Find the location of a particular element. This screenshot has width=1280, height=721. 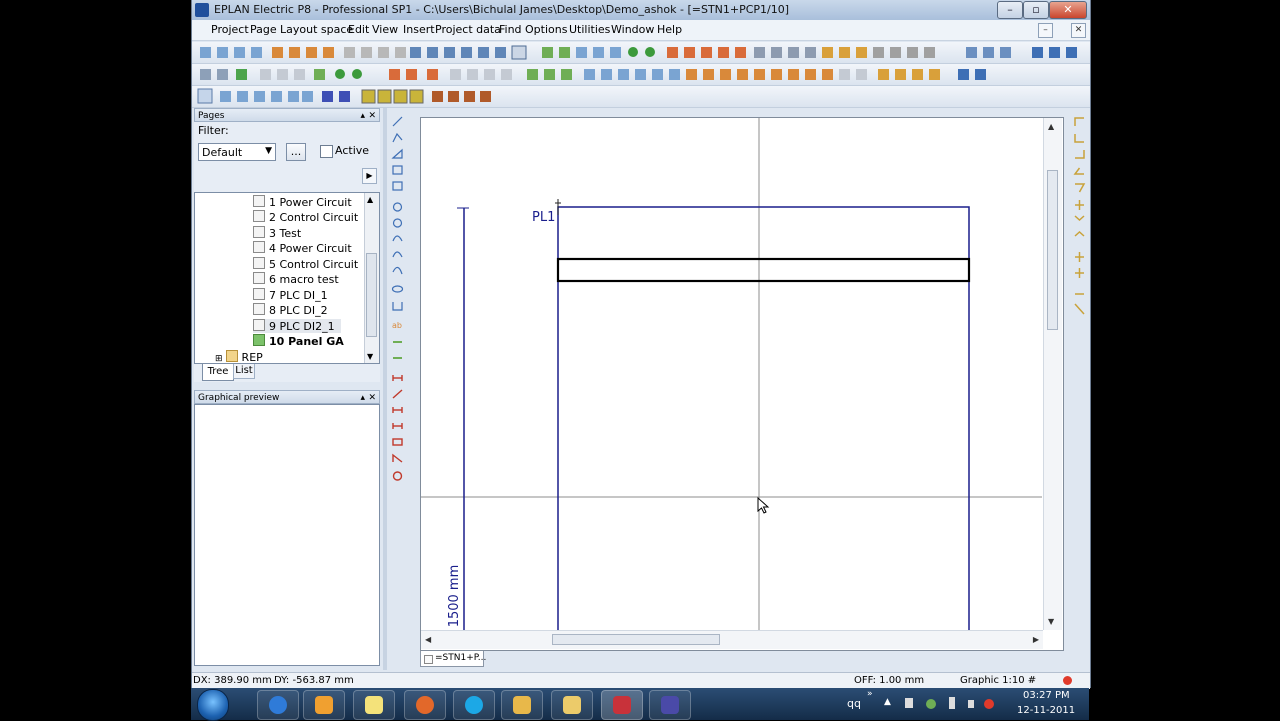

tree-item-rep: ⊞ REP is located at coordinates (239, 357).